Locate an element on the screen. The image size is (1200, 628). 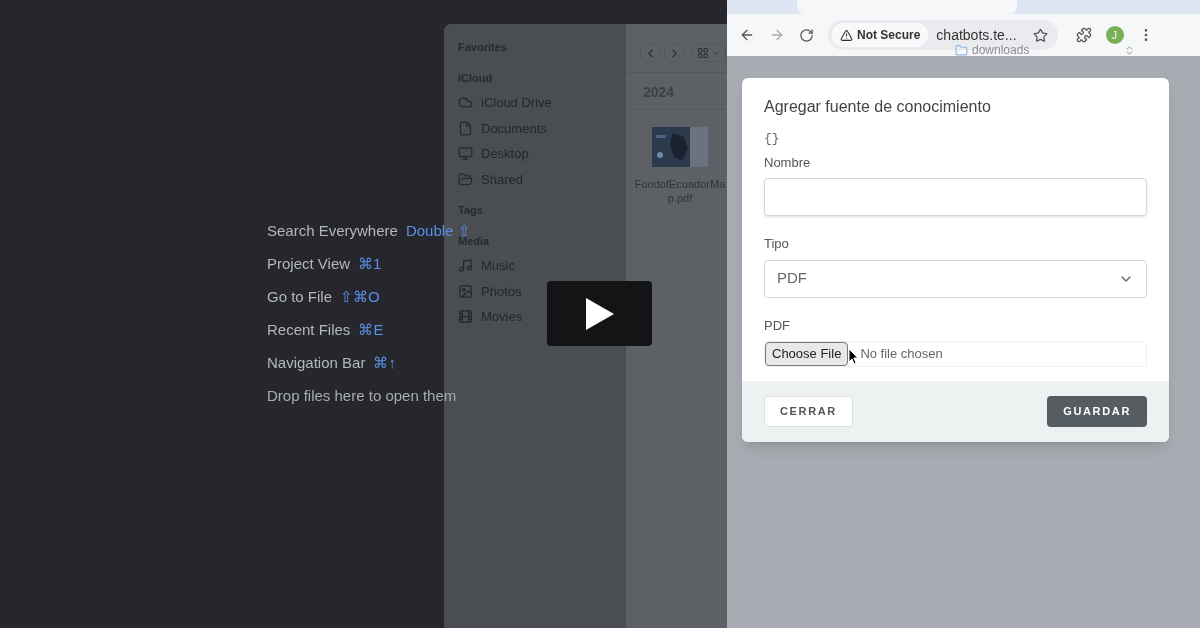
cursor-icon is located at coordinates (854, 357).